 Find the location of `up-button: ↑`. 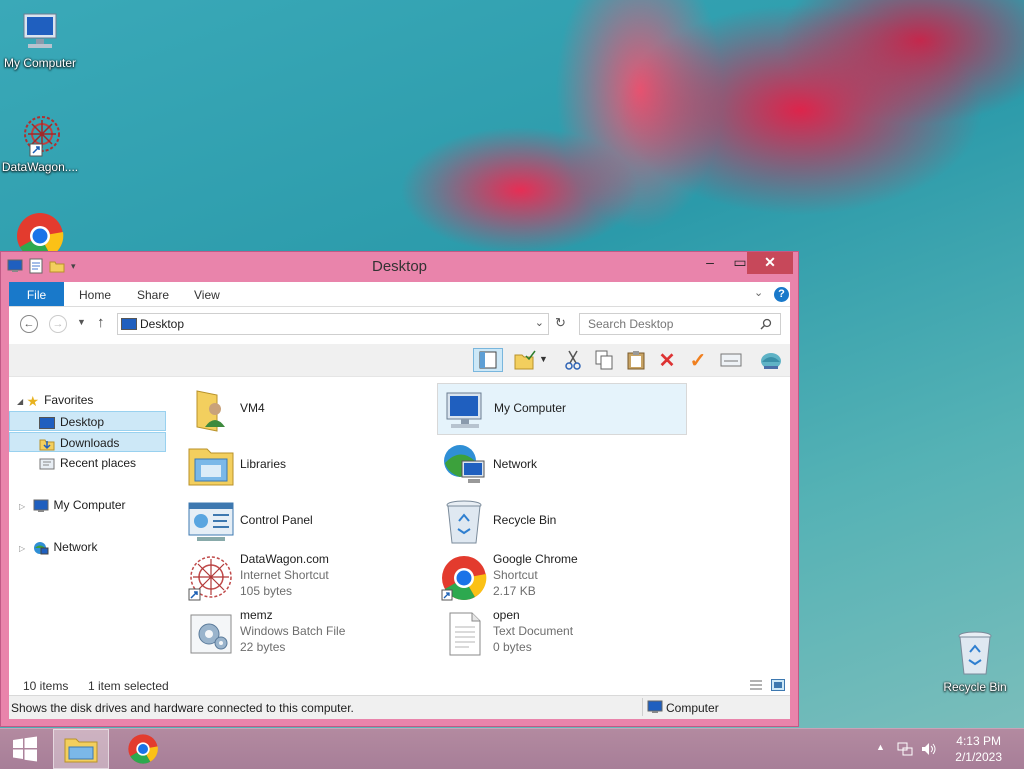

up-button: ↑ is located at coordinates (101, 322).